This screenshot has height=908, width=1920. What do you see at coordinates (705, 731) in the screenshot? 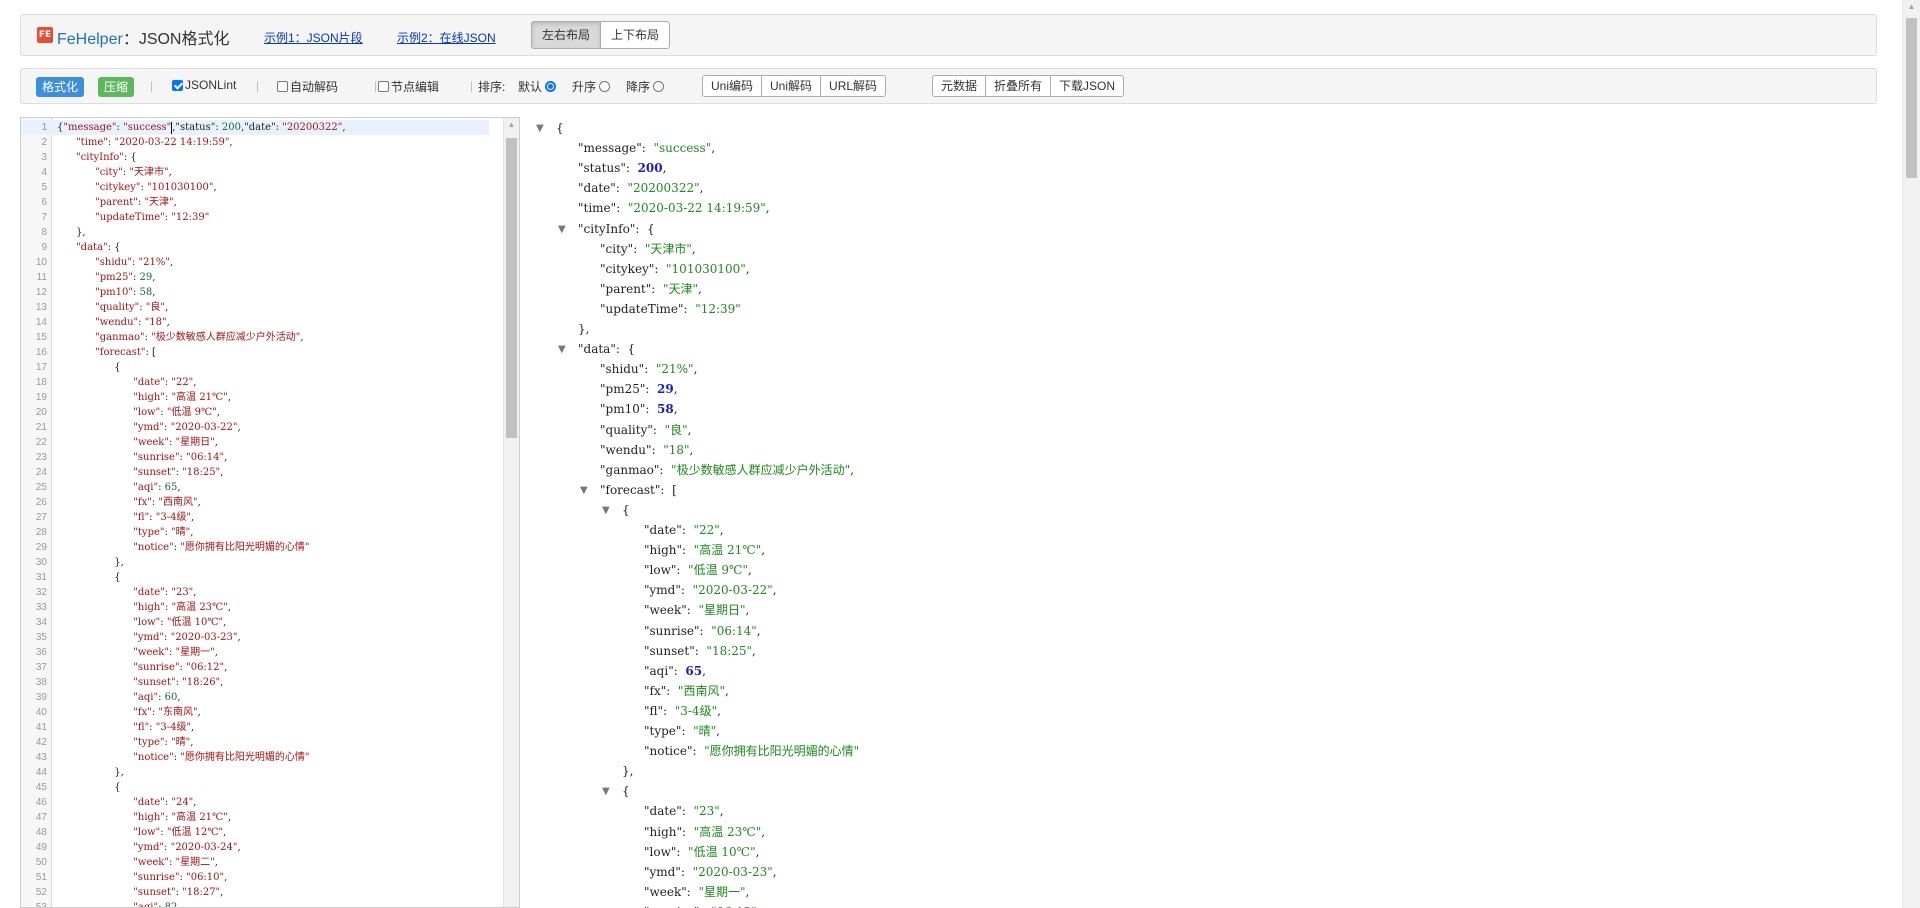
I see `tree-string-value: "晴"` at bounding box center [705, 731].